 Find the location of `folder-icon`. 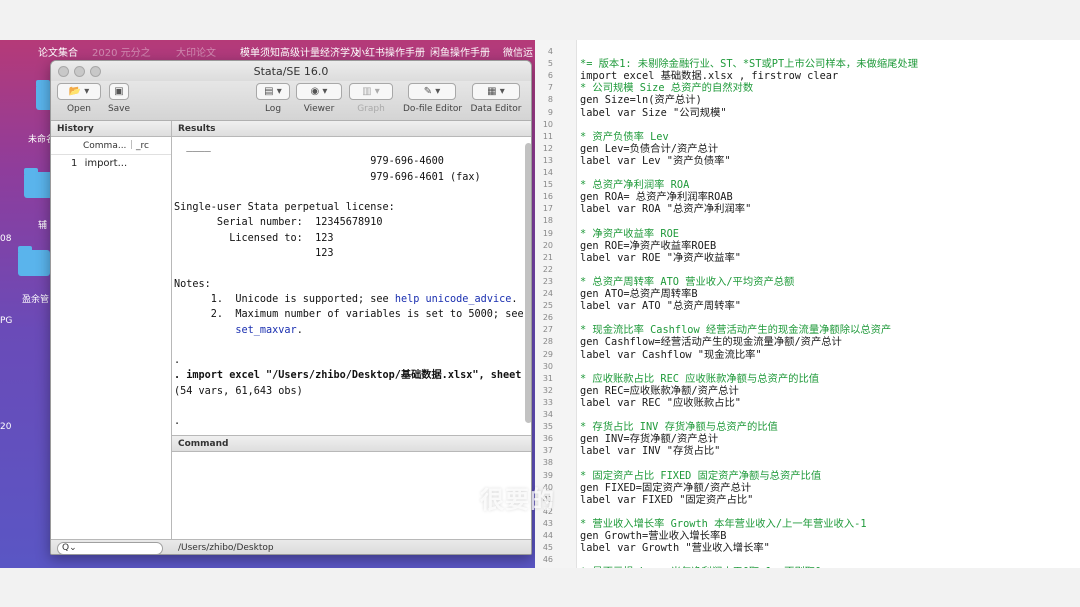

folder-icon is located at coordinates (34, 261).